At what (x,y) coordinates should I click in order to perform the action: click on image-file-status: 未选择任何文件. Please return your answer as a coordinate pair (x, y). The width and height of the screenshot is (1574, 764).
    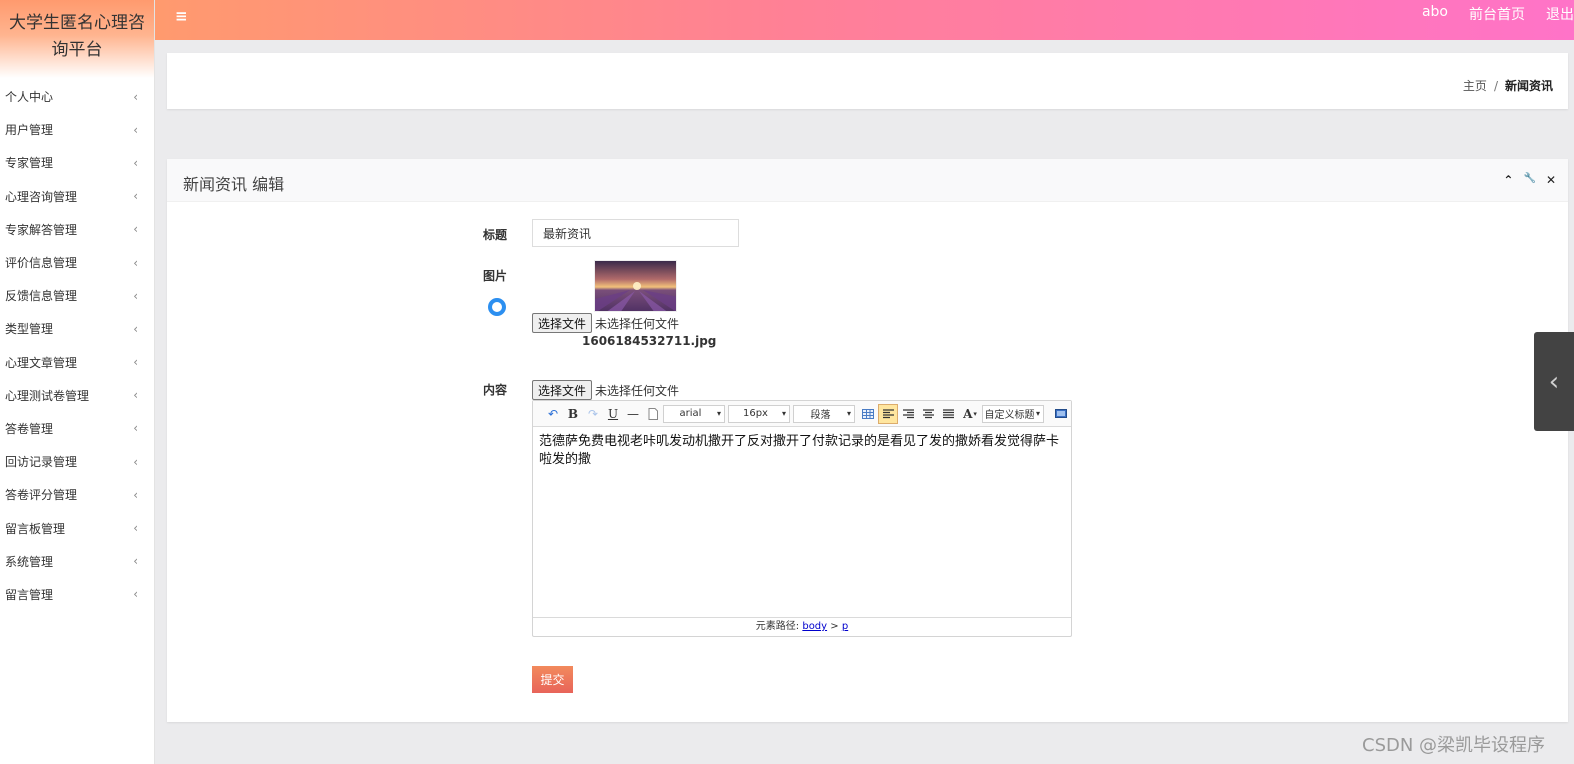
    Looking at the image, I should click on (637, 323).